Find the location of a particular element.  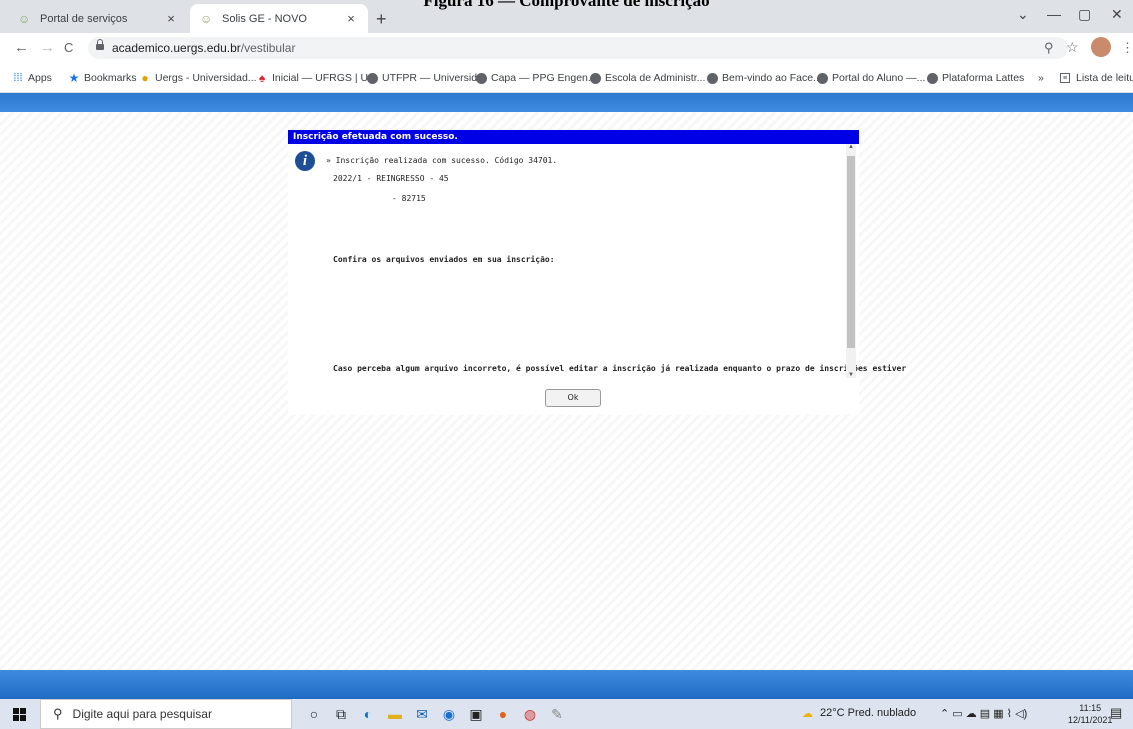

scrollbar-thumb is located at coordinates (851, 252).